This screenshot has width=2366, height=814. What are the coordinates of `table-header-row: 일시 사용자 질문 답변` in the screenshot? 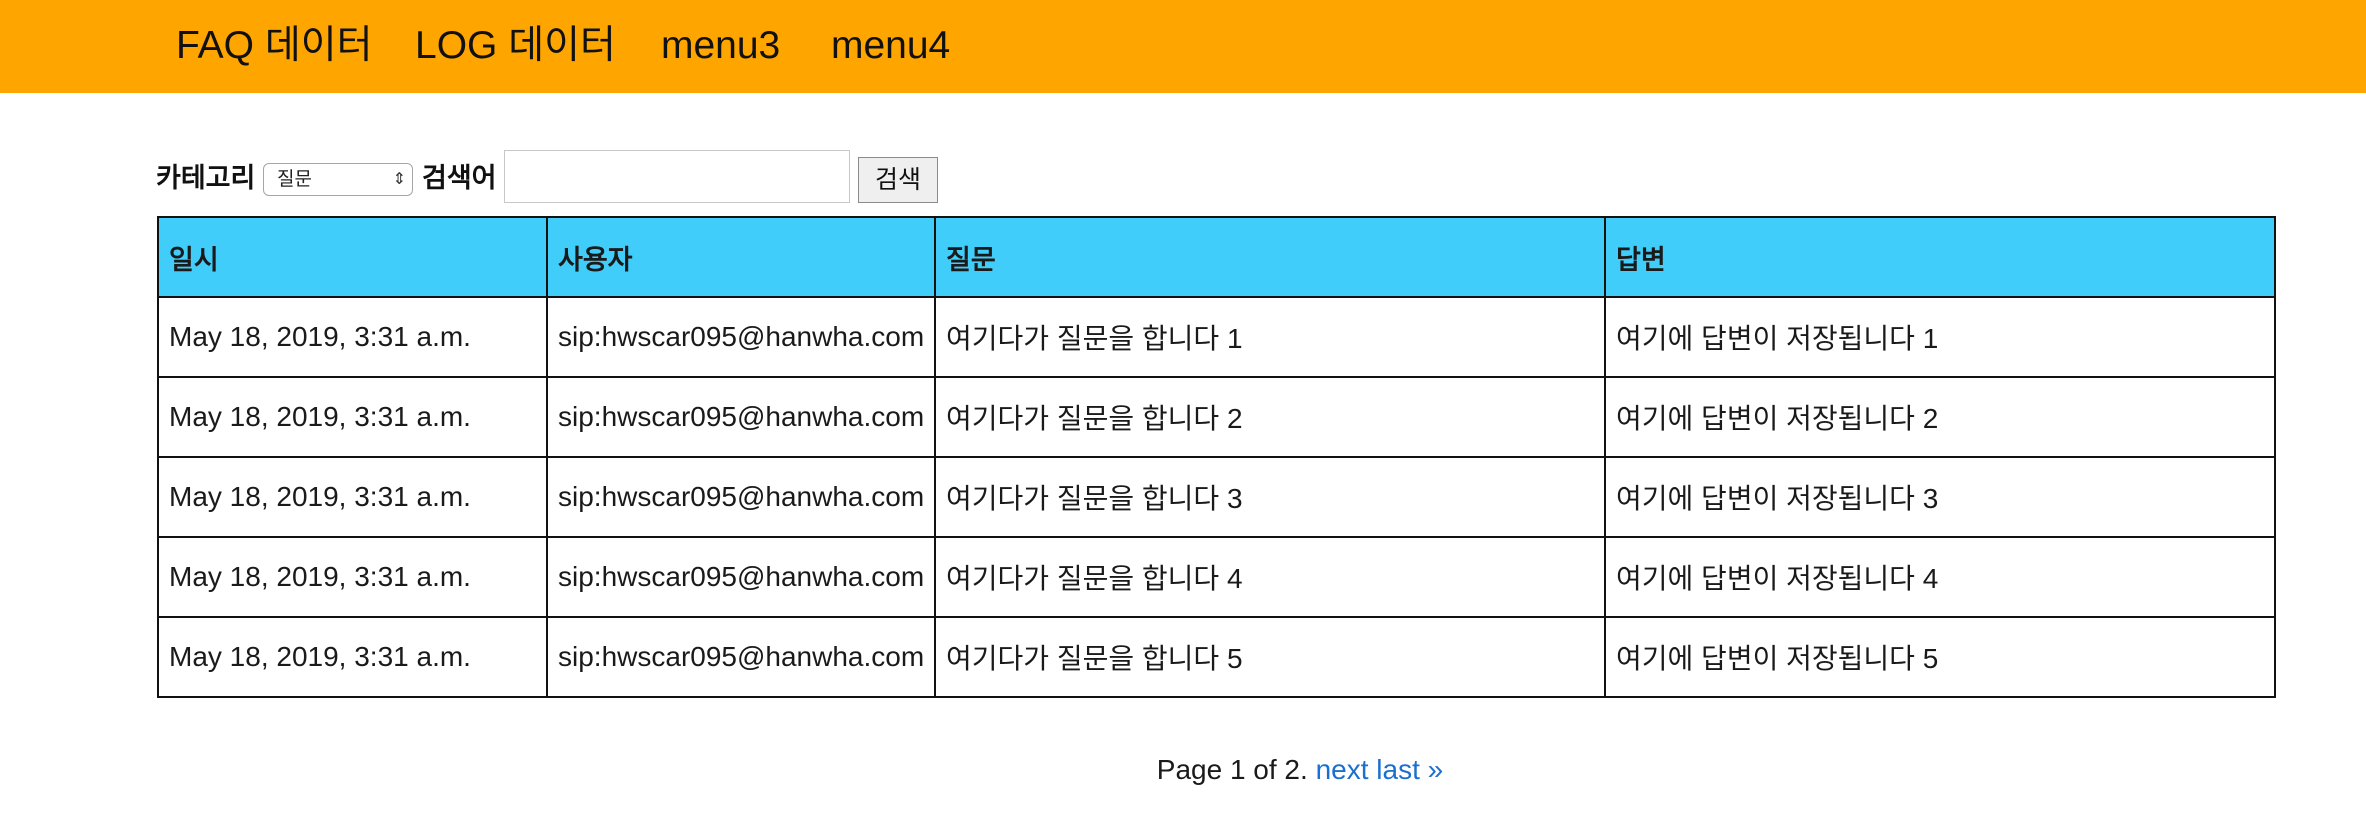 It's located at (1216, 257).